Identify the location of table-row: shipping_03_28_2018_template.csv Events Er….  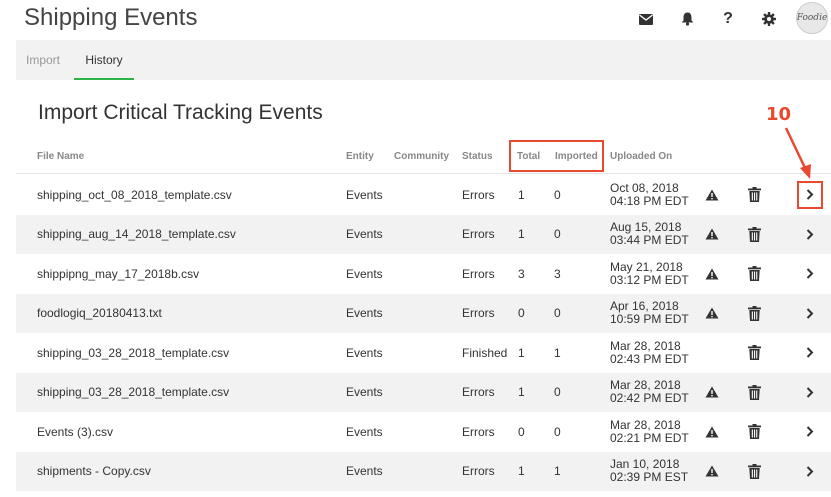
(423, 392).